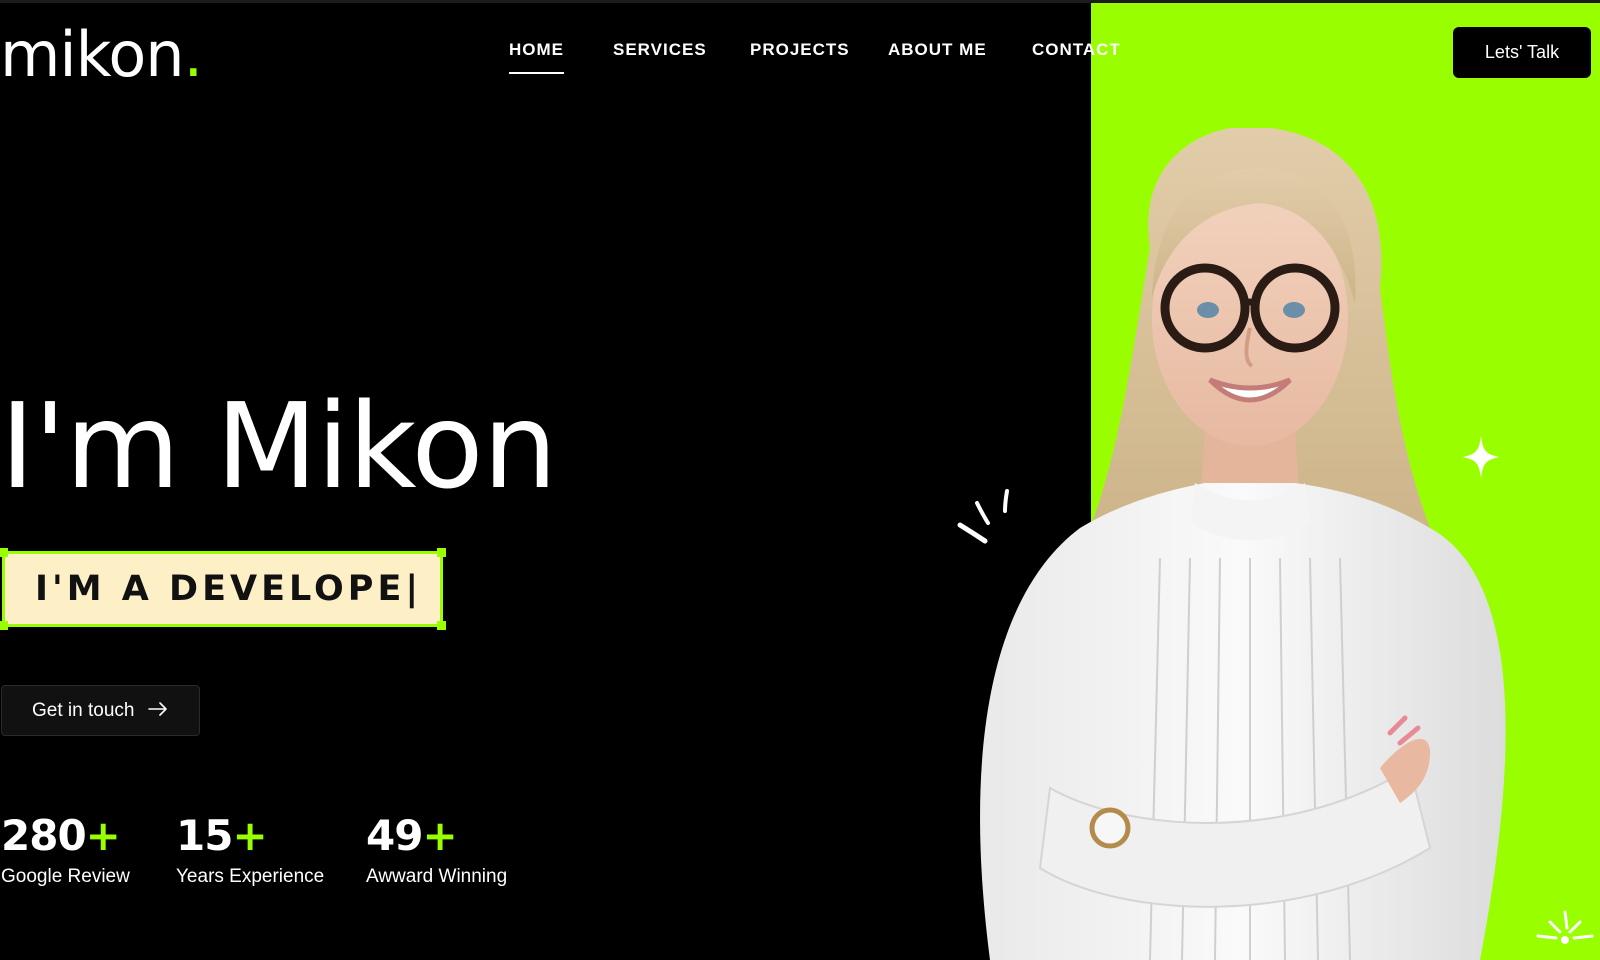  I want to click on get-in-touch-button: Get in touch, so click(100, 710).